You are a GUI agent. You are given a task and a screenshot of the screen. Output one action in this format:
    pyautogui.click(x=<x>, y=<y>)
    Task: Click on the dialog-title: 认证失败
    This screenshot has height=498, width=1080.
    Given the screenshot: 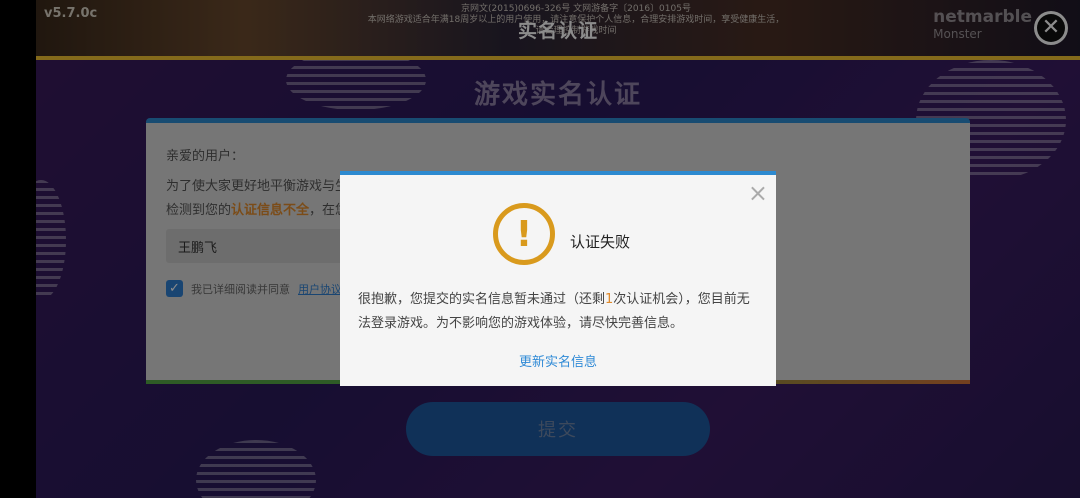 What is the action you would take?
    pyautogui.click(x=600, y=242)
    